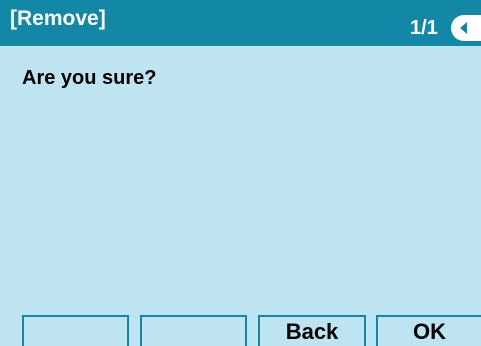  I want to click on left-arrow-tab-icon, so click(466, 28).